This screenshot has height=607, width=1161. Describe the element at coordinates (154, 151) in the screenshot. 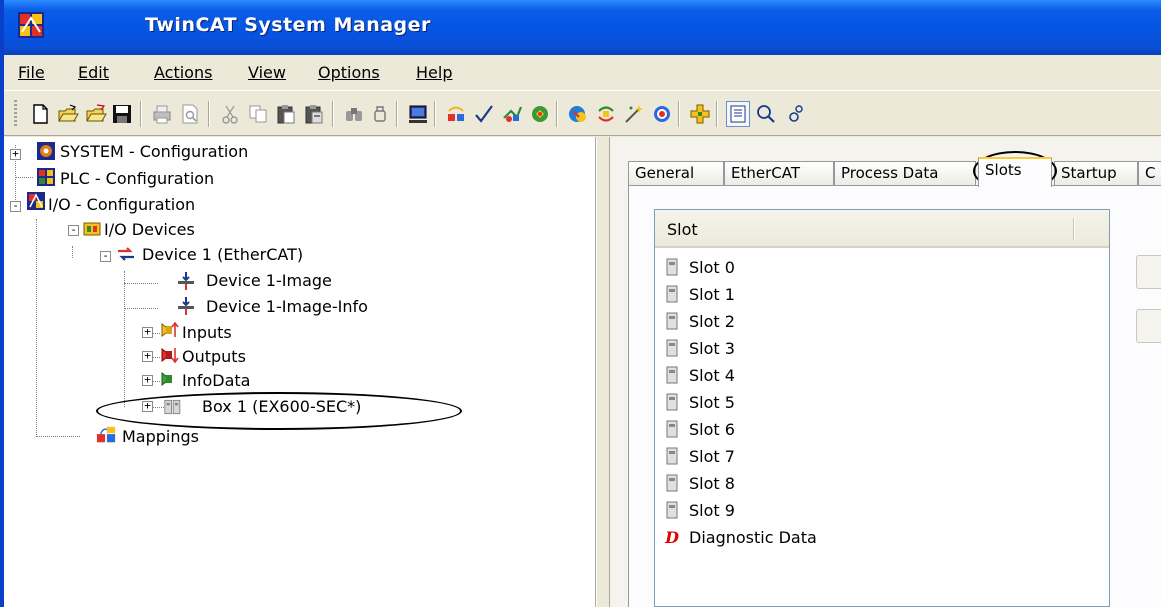

I see `tree-node-system: SYSTEM - Configuration` at that location.